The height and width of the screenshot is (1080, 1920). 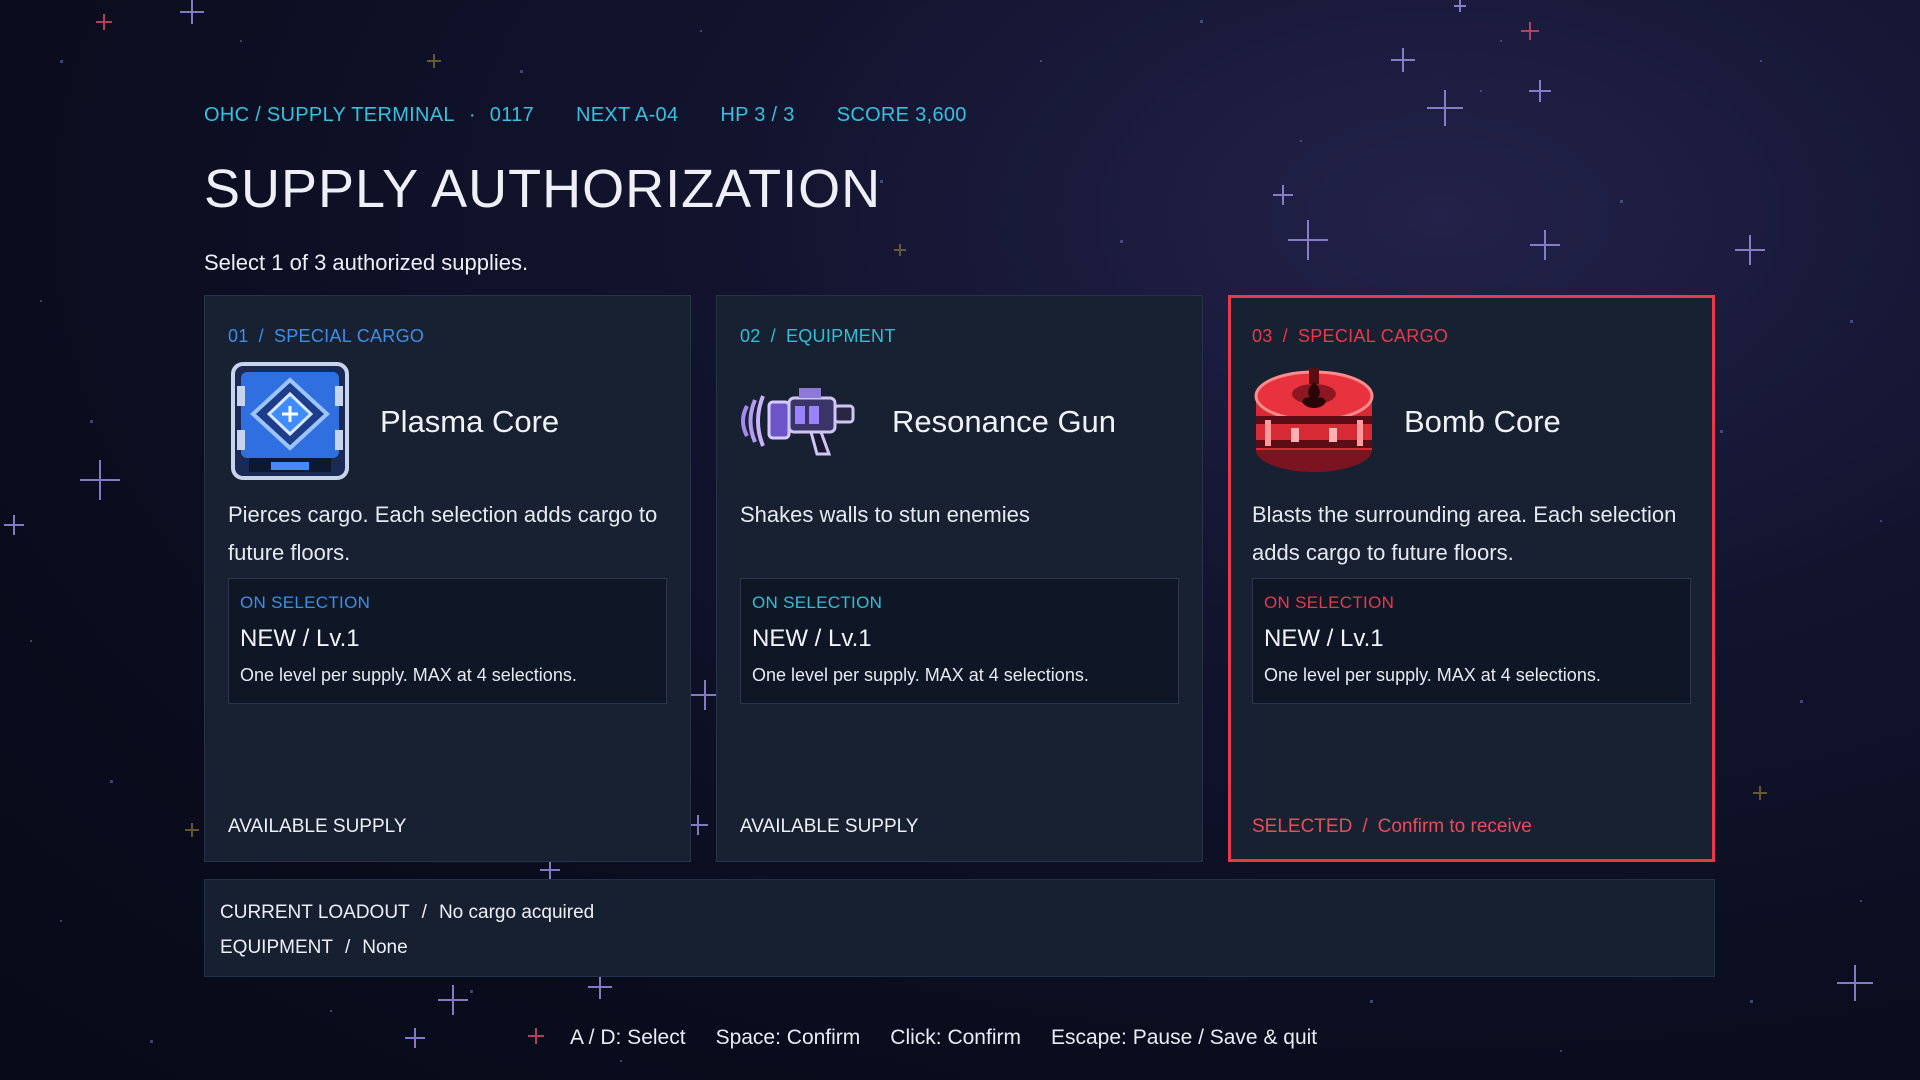 What do you see at coordinates (366, 262) in the screenshot?
I see `page-subtitle: Select 1 of 3 authorized supplies.` at bounding box center [366, 262].